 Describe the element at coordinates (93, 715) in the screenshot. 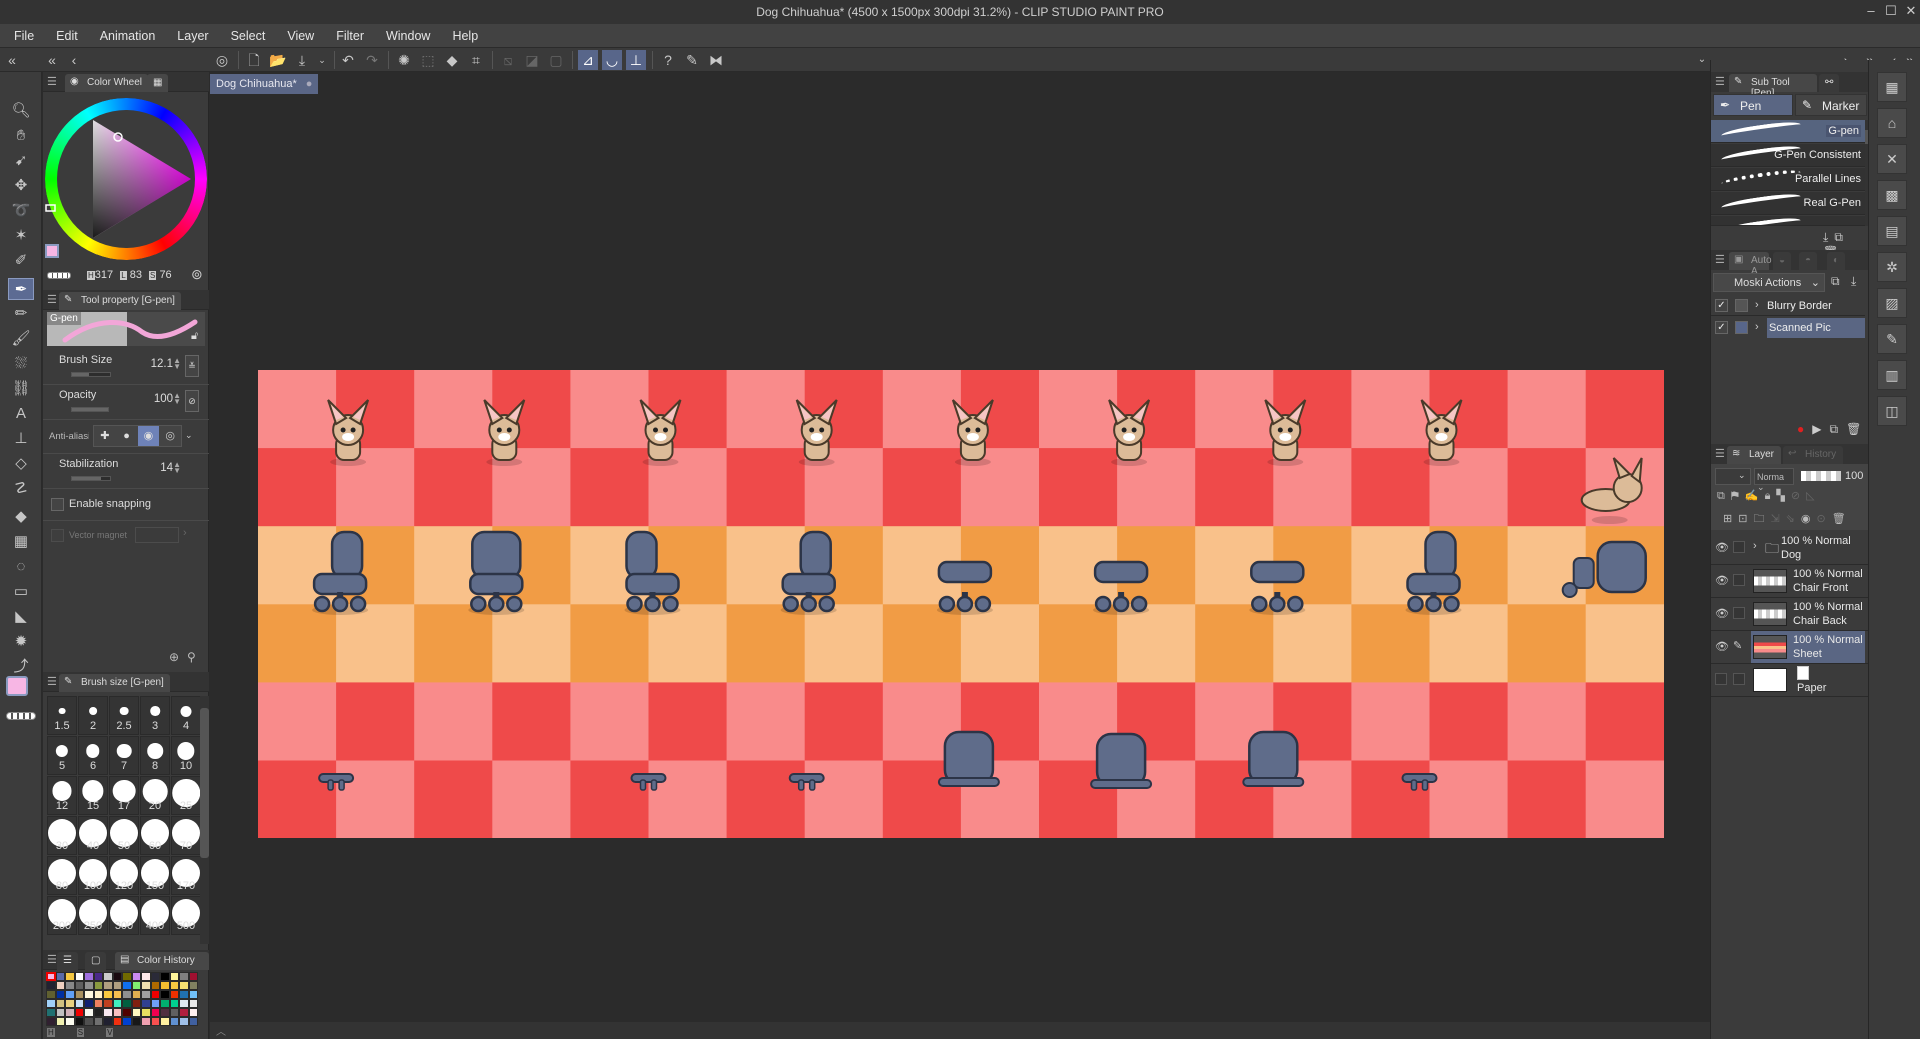

I see `brush-size-option: 2` at that location.